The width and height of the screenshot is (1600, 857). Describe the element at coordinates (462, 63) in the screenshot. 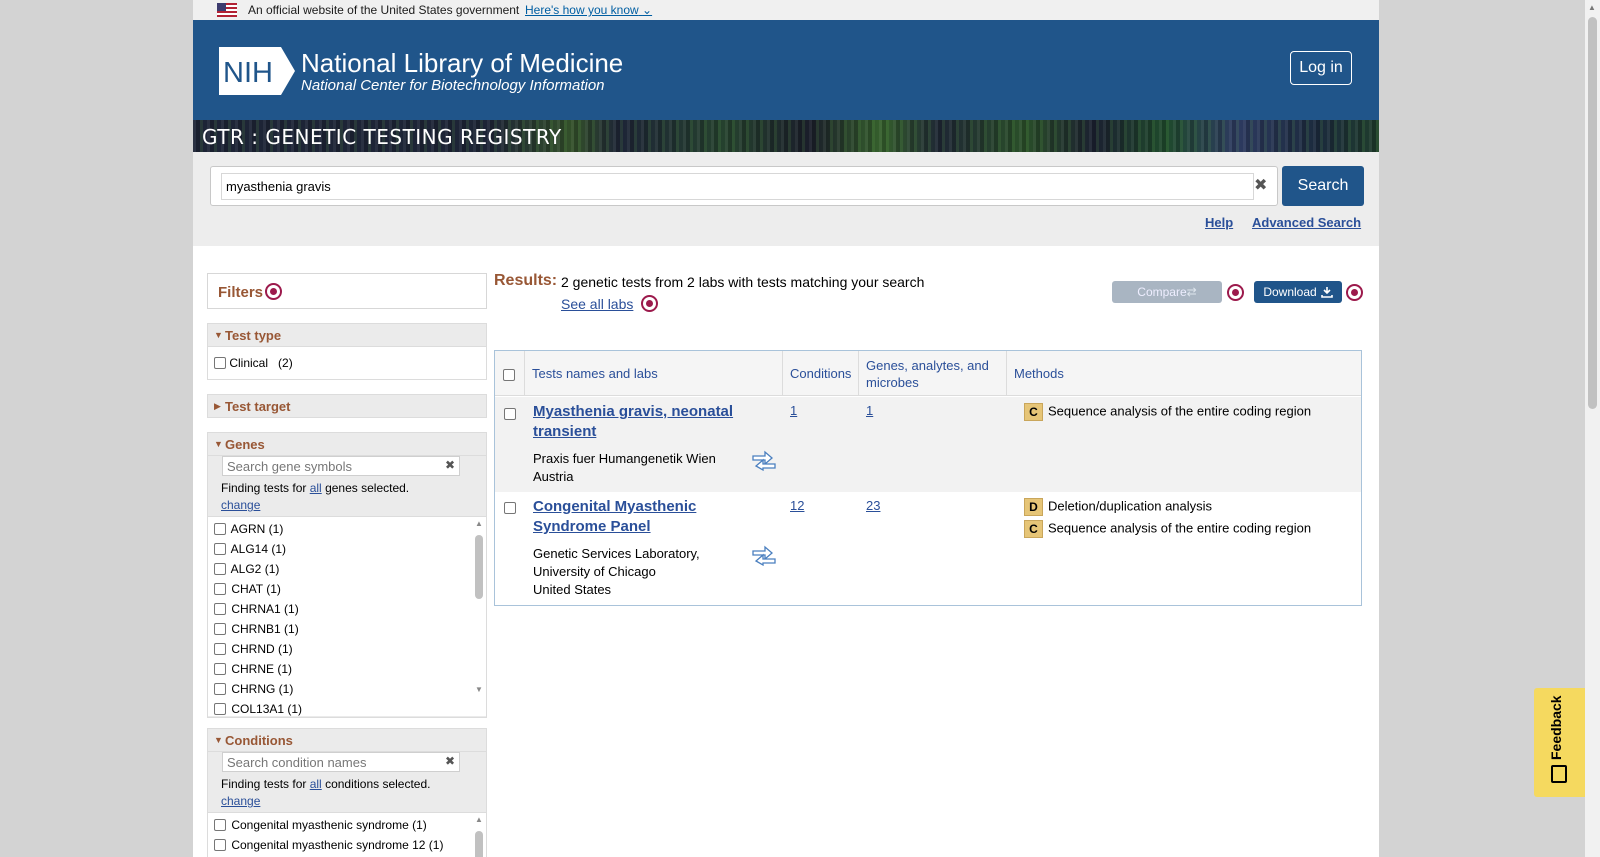

I see `nlm-title: National Library of Medicine` at that location.